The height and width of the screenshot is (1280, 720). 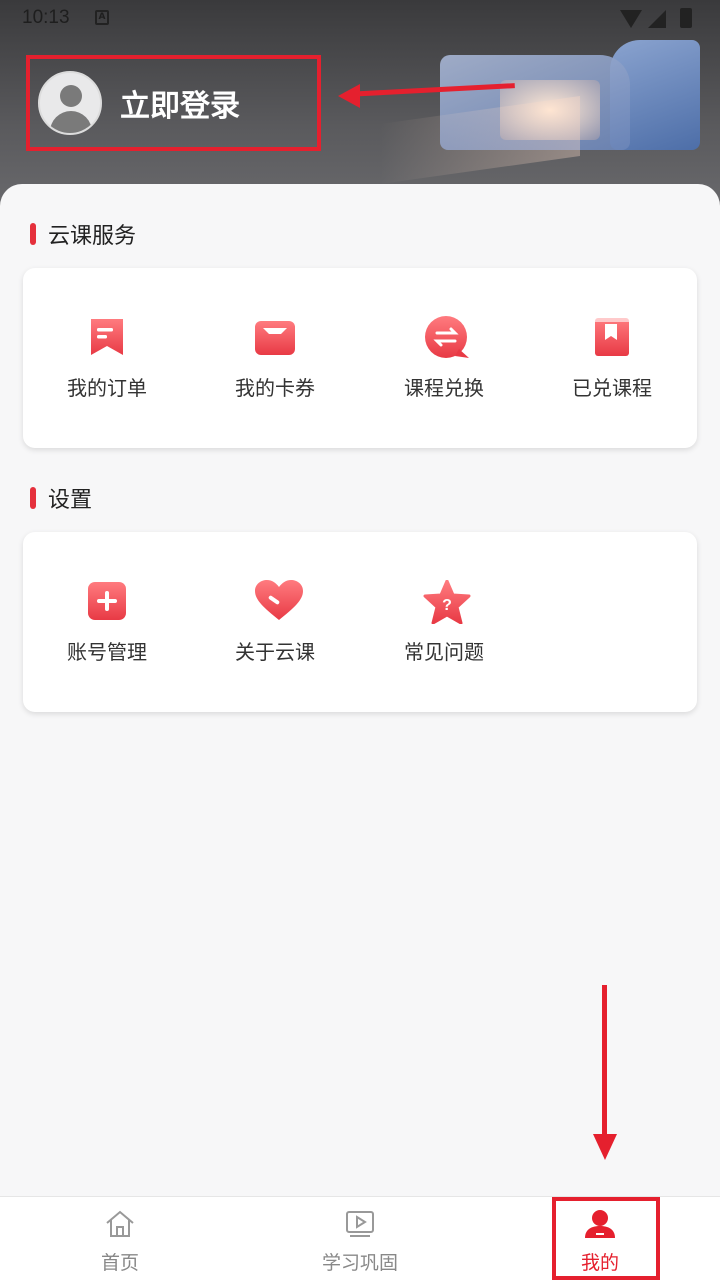 I want to click on annotation-arrow-line, so click(x=604, y=1060).